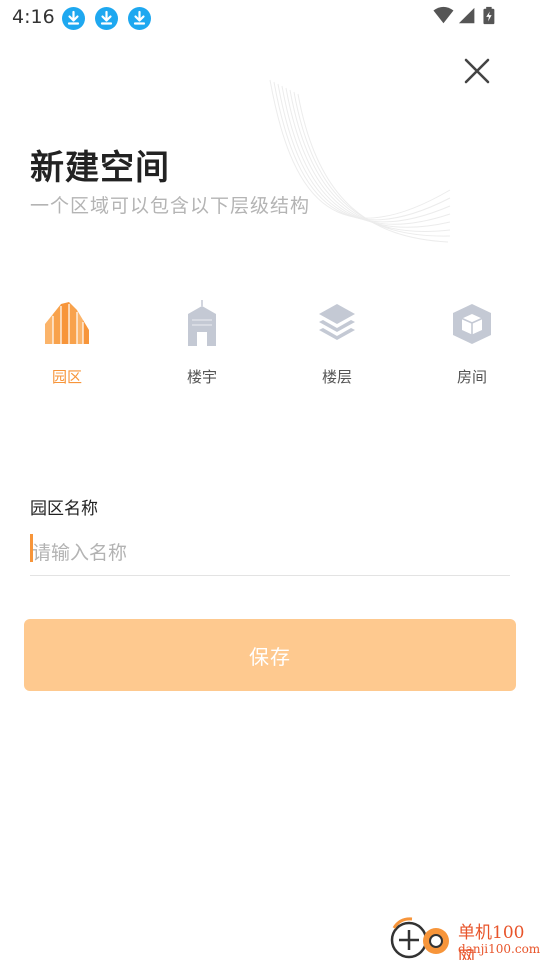  I want to click on type-tab-room: 房间, so click(472, 344).